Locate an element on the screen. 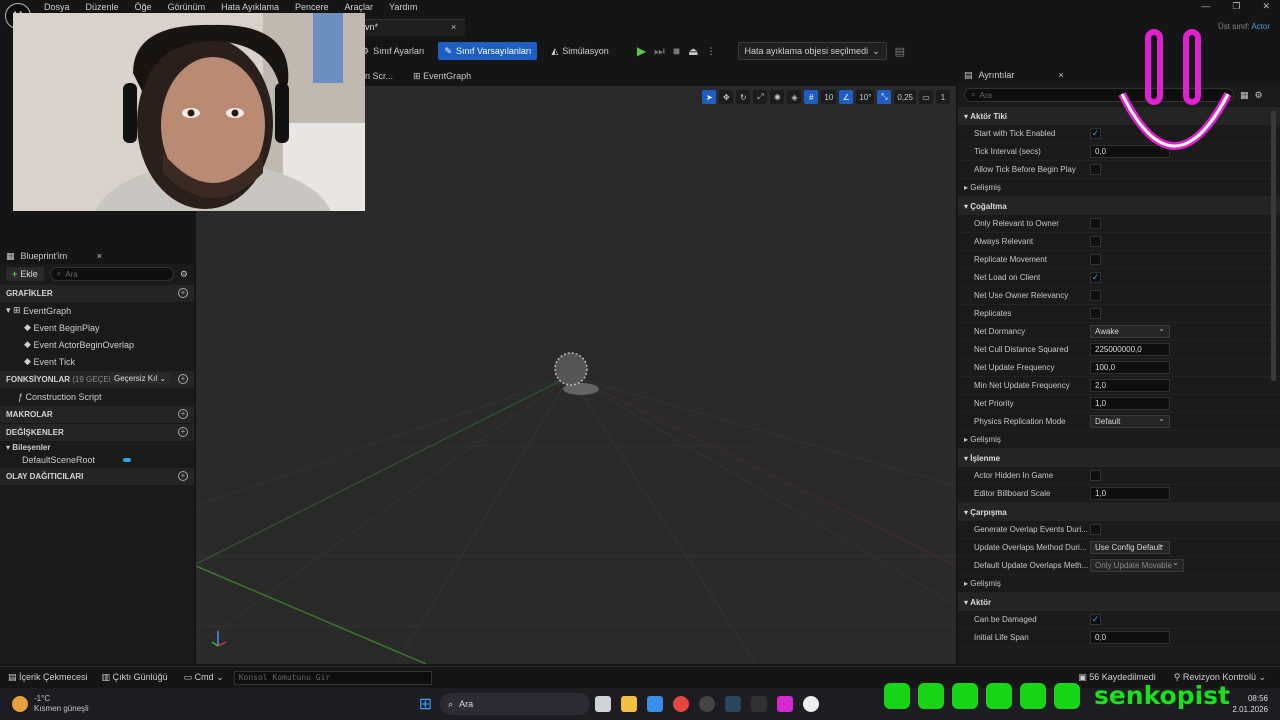 This screenshot has width=1280, height=720. minimize-icon: — is located at coordinates (1205, 6).